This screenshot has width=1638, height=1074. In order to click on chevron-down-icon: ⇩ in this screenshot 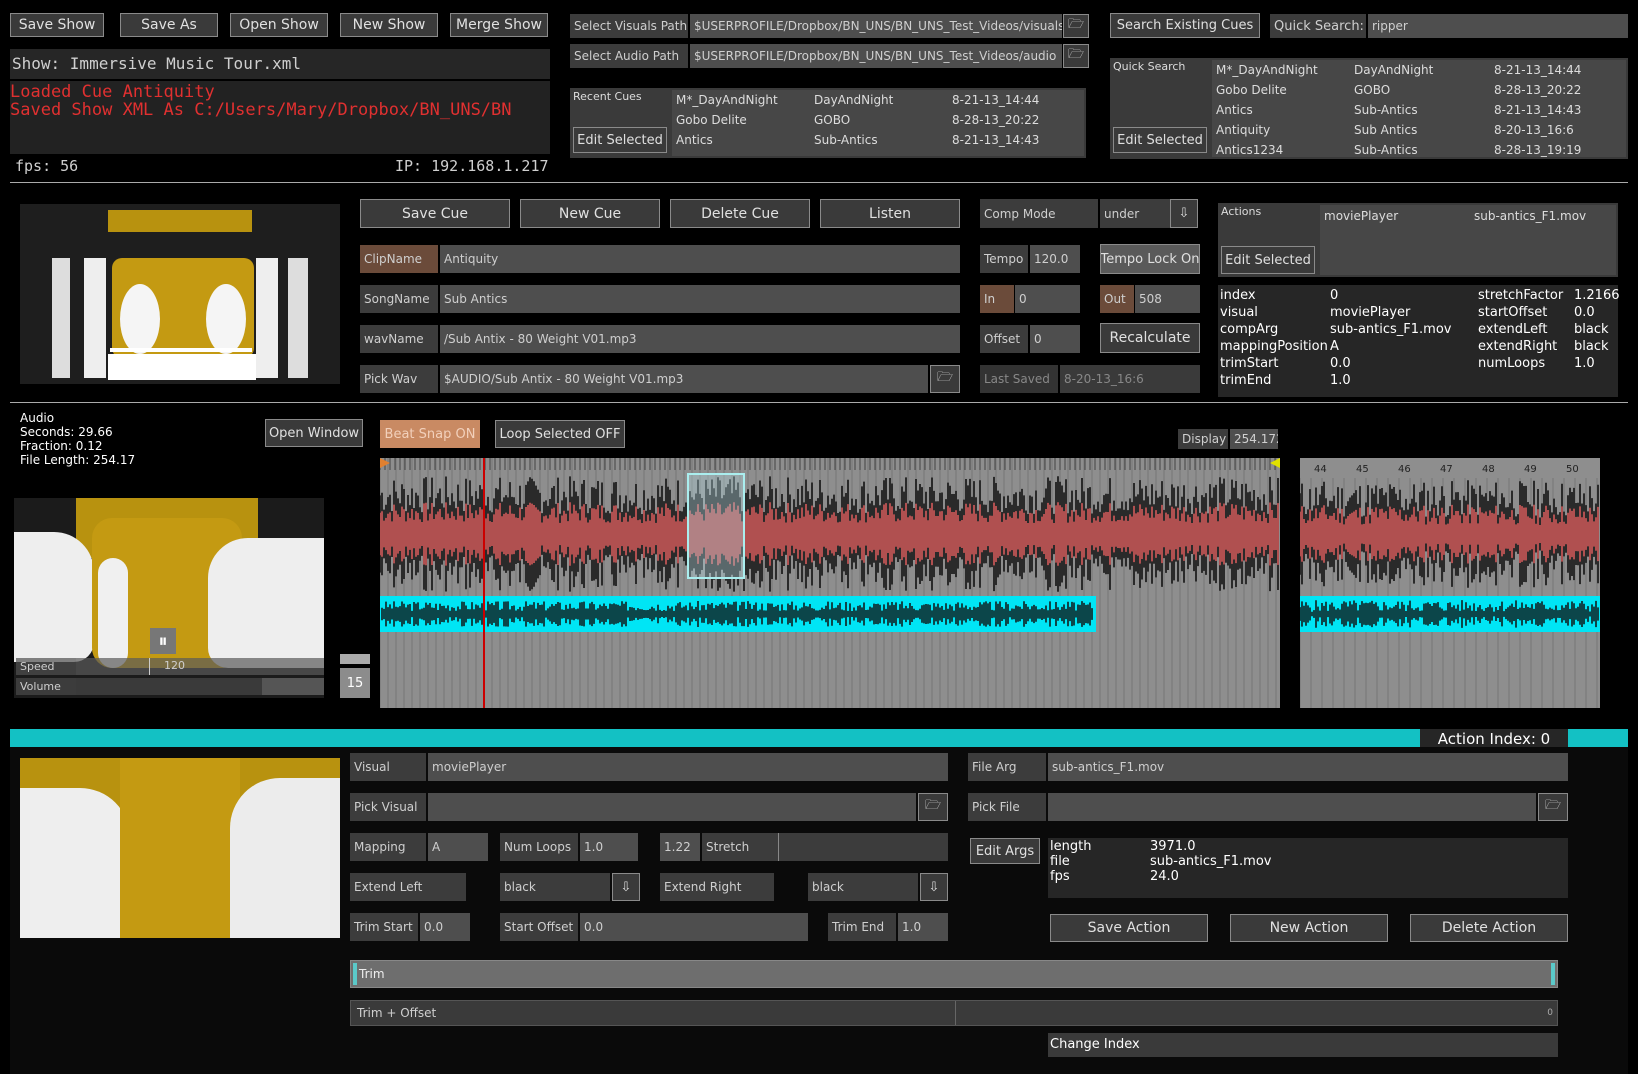, I will do `click(934, 887)`.